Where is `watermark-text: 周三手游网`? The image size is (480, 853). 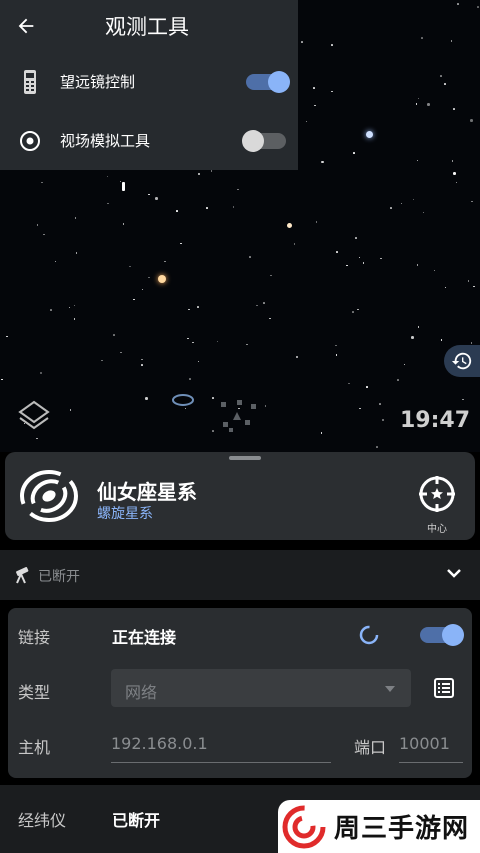 watermark-text: 周三手游网 is located at coordinates (402, 829).